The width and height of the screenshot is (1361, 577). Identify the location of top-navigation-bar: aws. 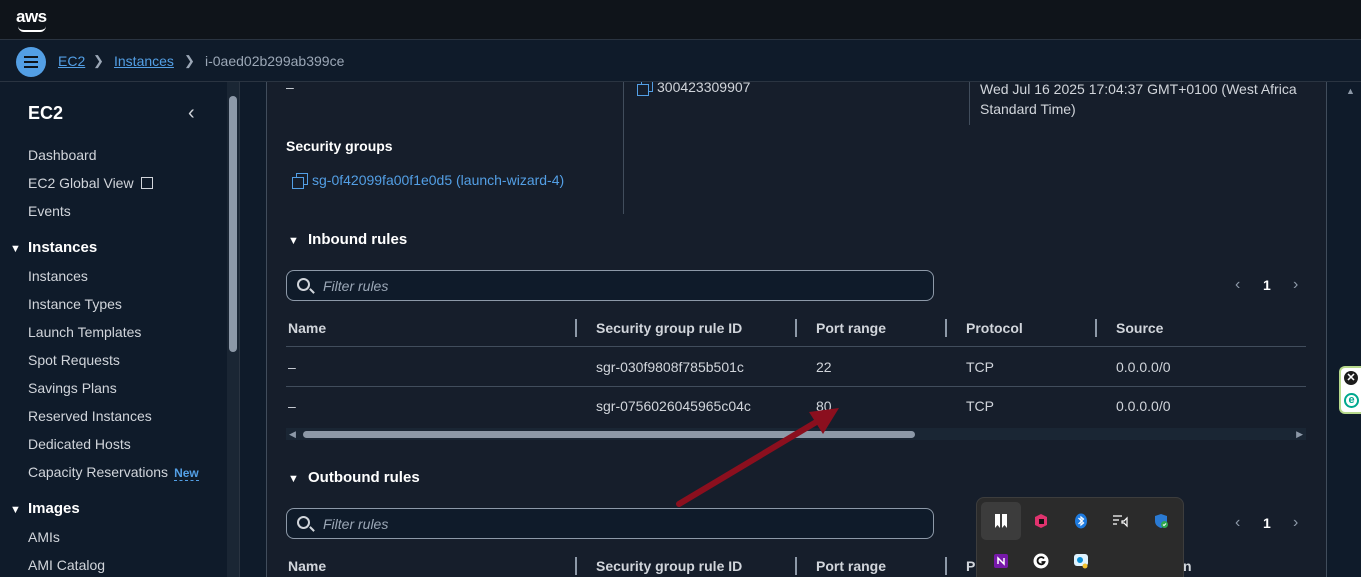
(680, 20).